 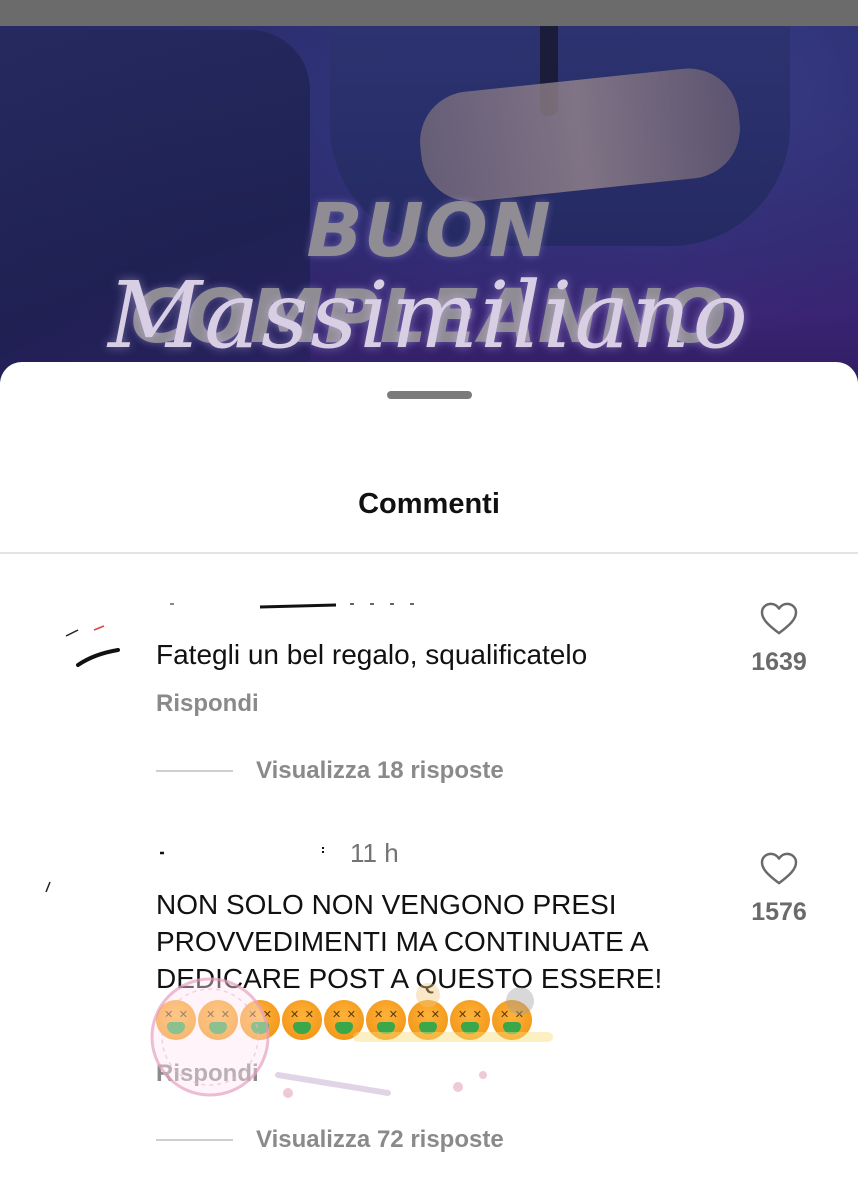 What do you see at coordinates (429, 553) in the screenshot?
I see `header-divider` at bounding box center [429, 553].